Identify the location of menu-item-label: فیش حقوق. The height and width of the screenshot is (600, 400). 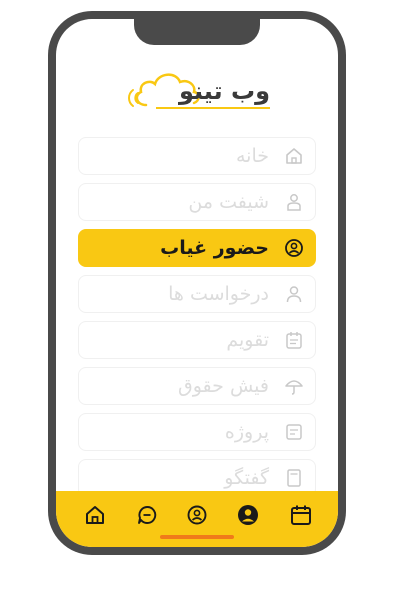
(223, 386).